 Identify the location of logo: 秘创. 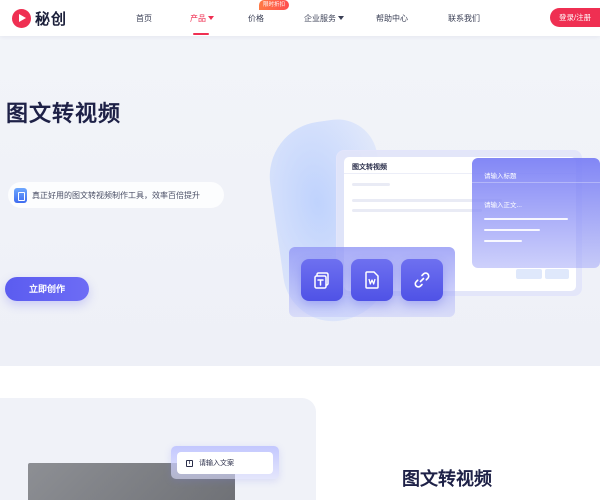
(39, 18).